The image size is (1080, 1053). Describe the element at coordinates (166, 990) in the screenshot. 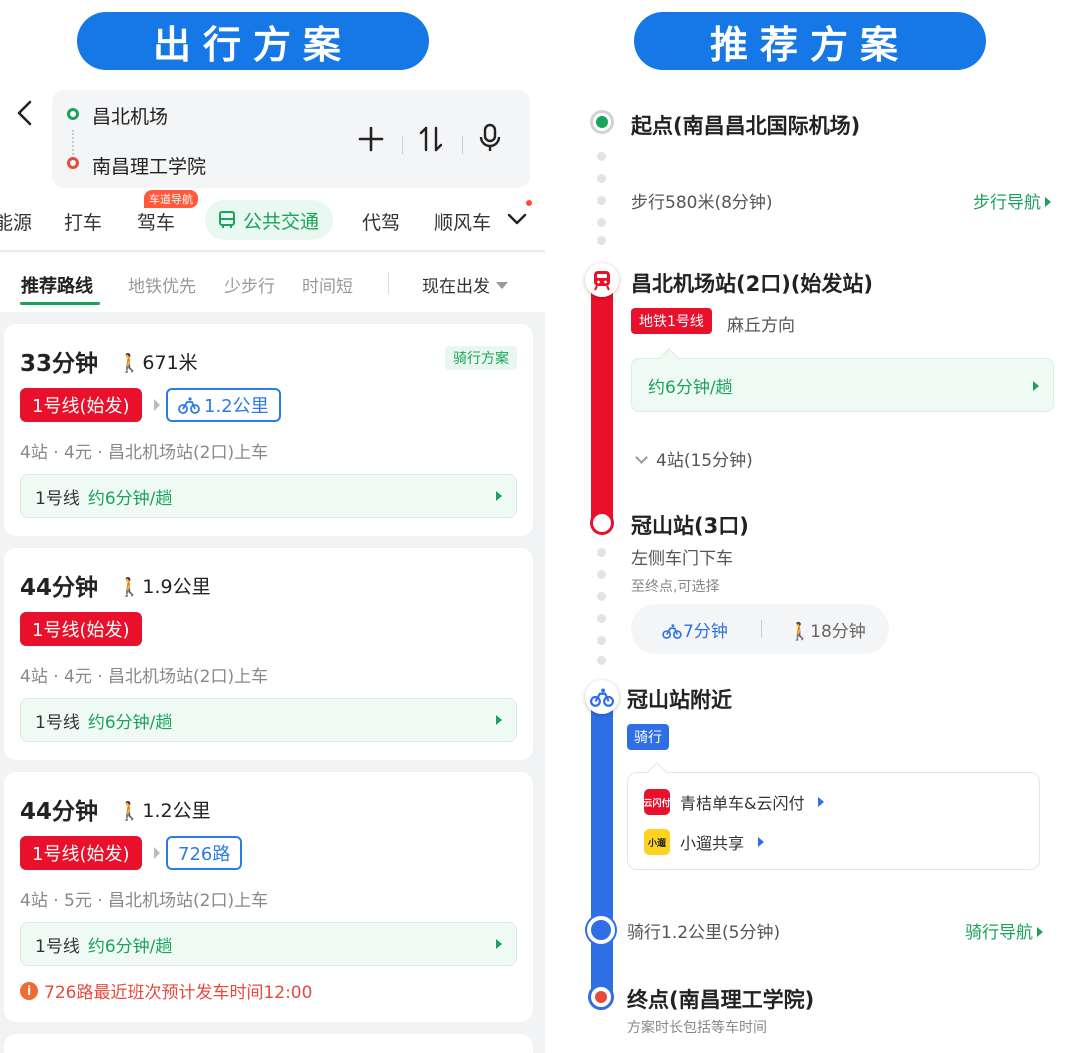

I see `bus-departure-warning: i 726路最近班次预计发车时间12:00` at that location.